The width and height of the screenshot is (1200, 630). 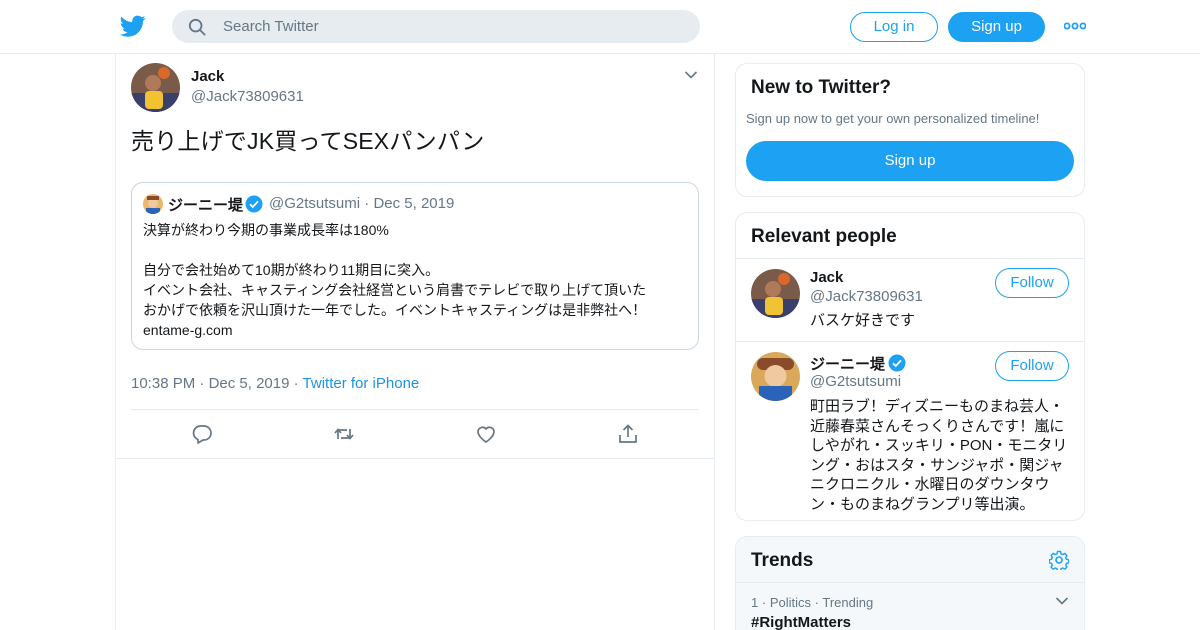 I want to click on person-handle: @G2tsutsumi, so click(x=855, y=381).